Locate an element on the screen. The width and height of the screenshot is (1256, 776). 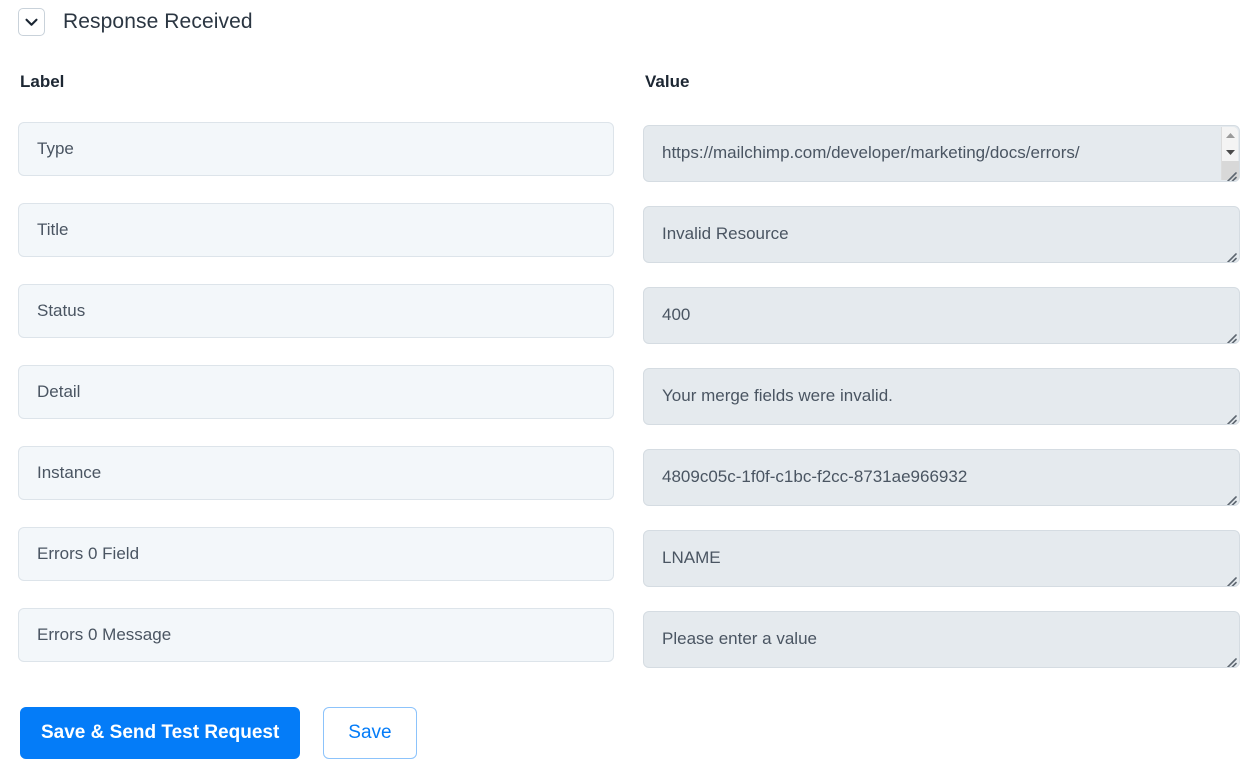
table-row: Title Invalid Resource is located at coordinates (628, 243).